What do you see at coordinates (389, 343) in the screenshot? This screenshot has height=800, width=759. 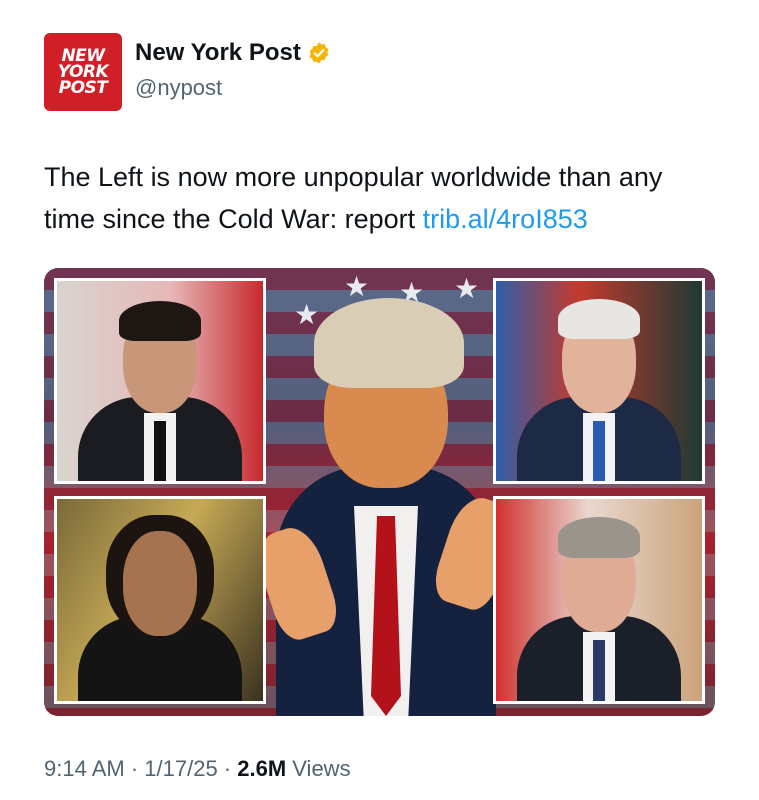 I see `center-hair` at bounding box center [389, 343].